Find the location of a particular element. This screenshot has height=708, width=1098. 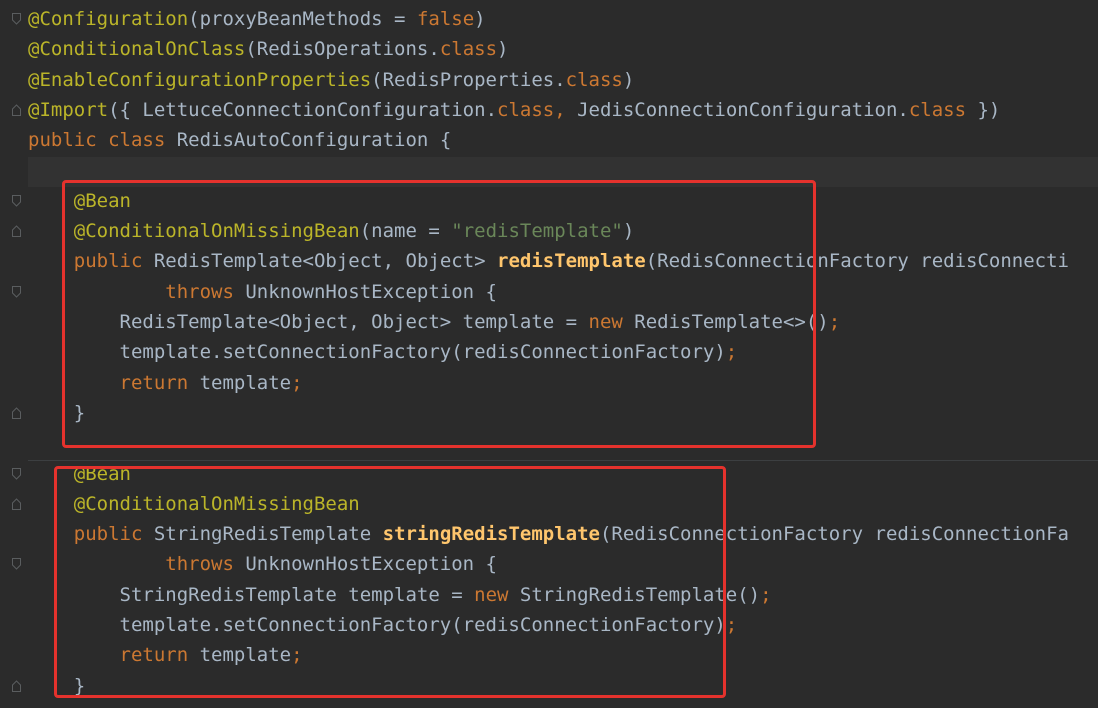

code-token: @Configuration is located at coordinates (108, 19).